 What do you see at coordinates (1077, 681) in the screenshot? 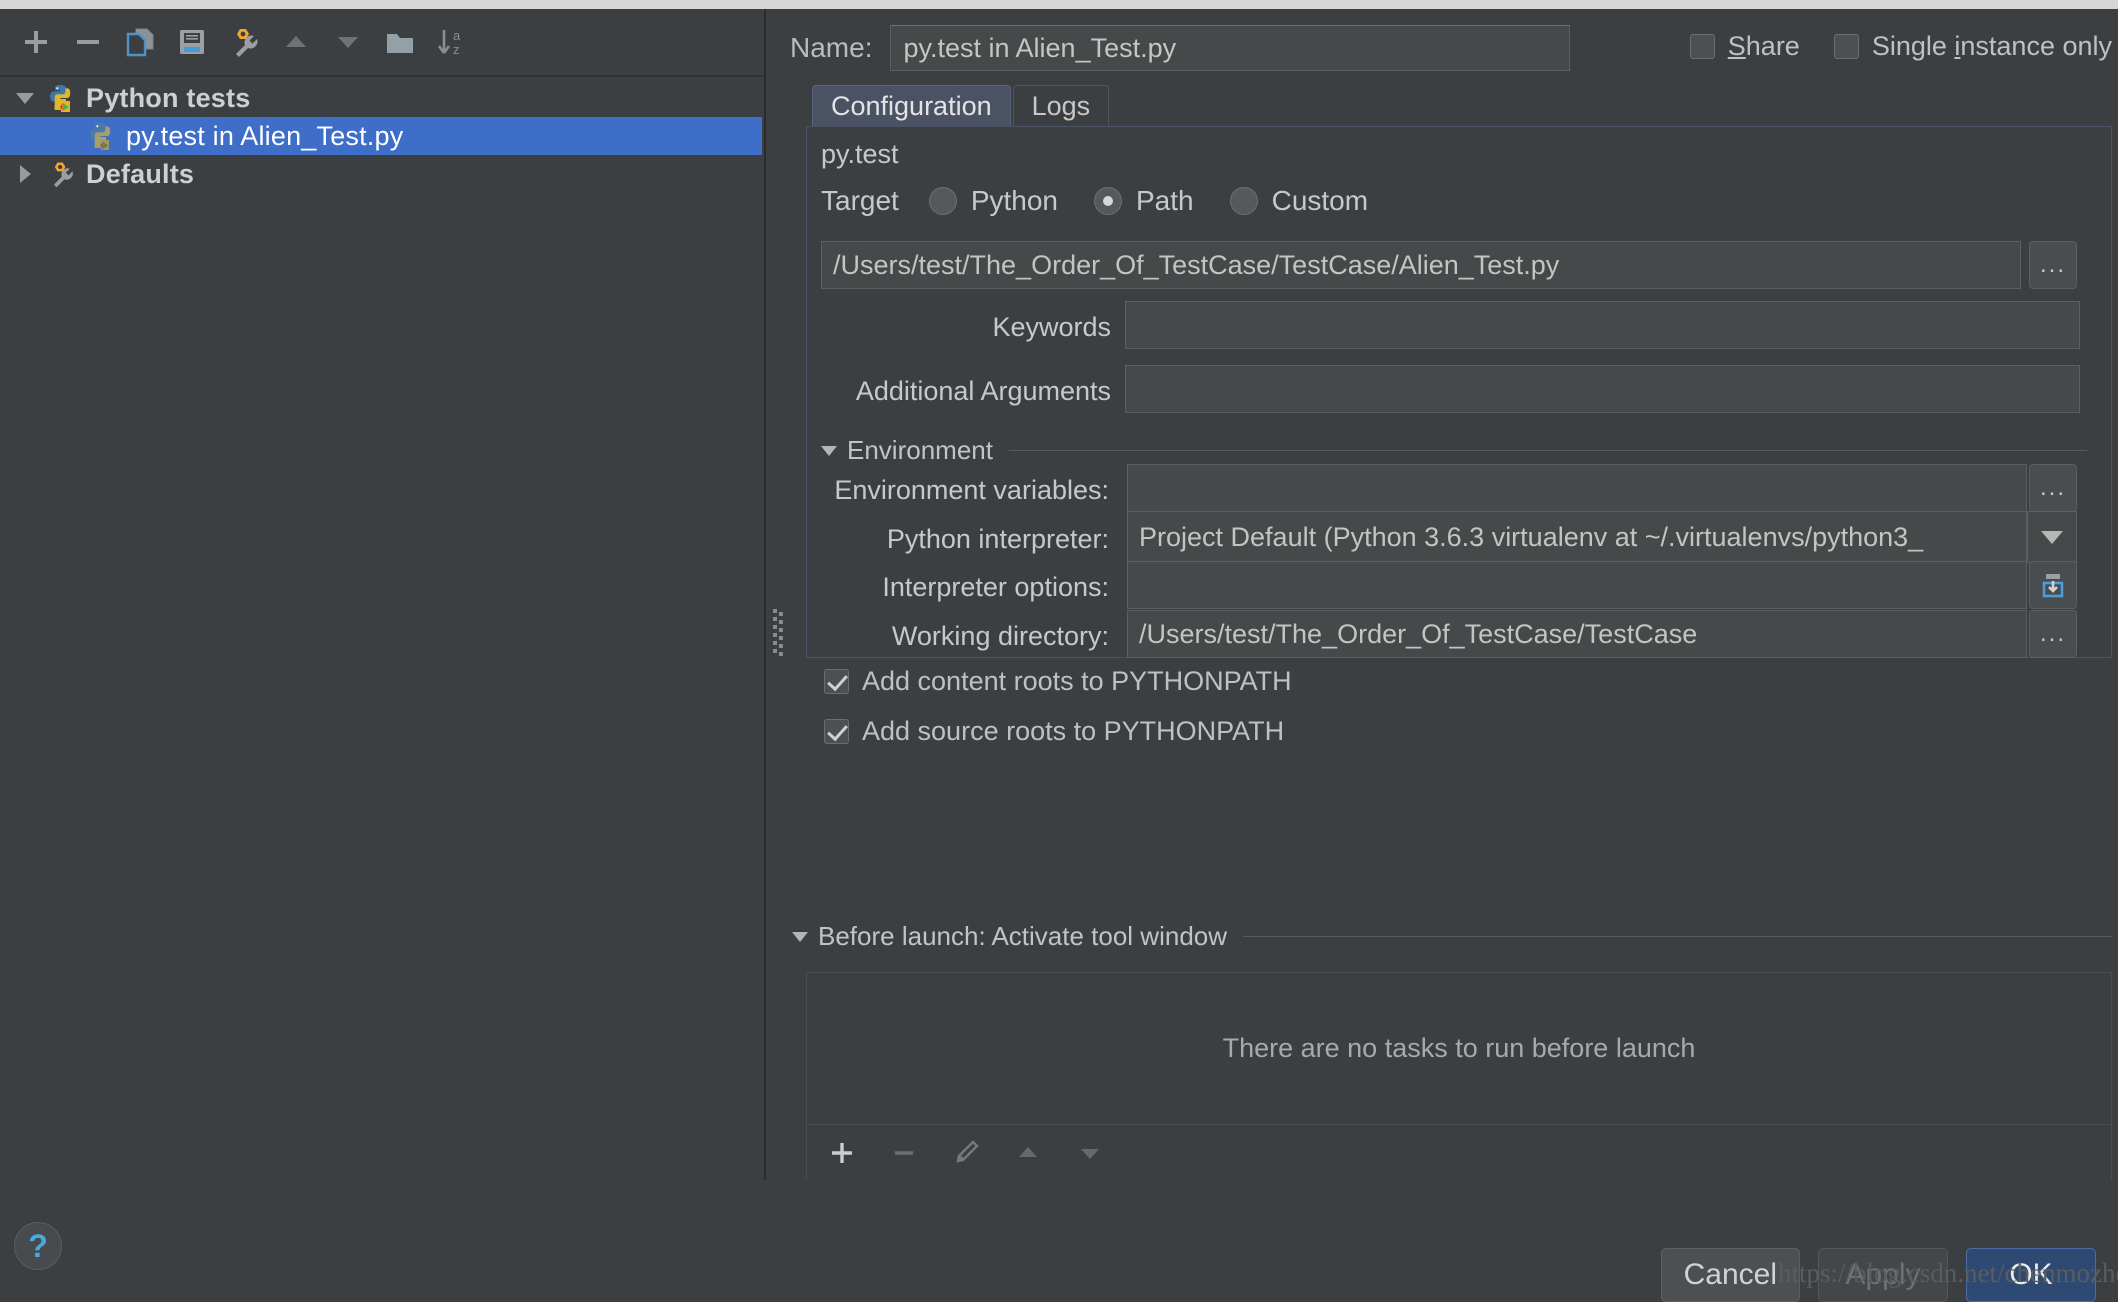
I see `add-content-roots-checkbox-label: Add content roots to PYTHONPATH` at bounding box center [1077, 681].